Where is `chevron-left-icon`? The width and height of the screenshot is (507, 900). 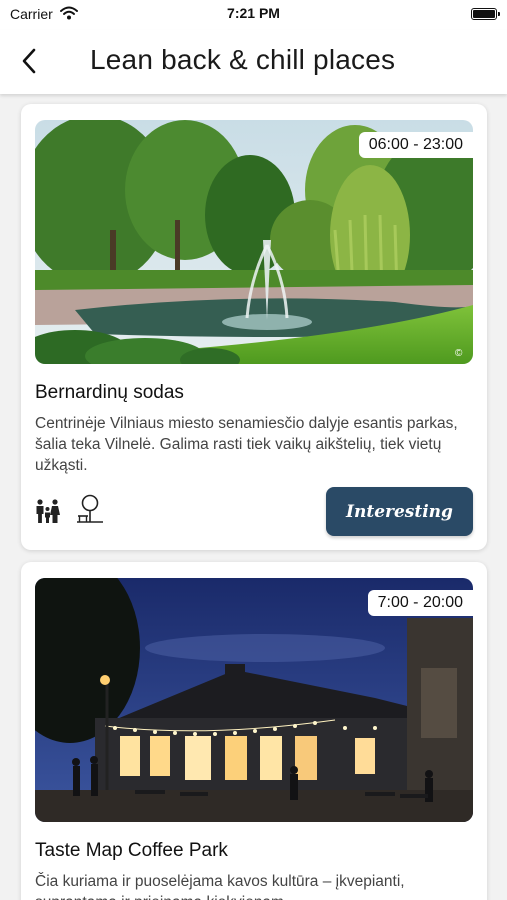 chevron-left-icon is located at coordinates (29, 61).